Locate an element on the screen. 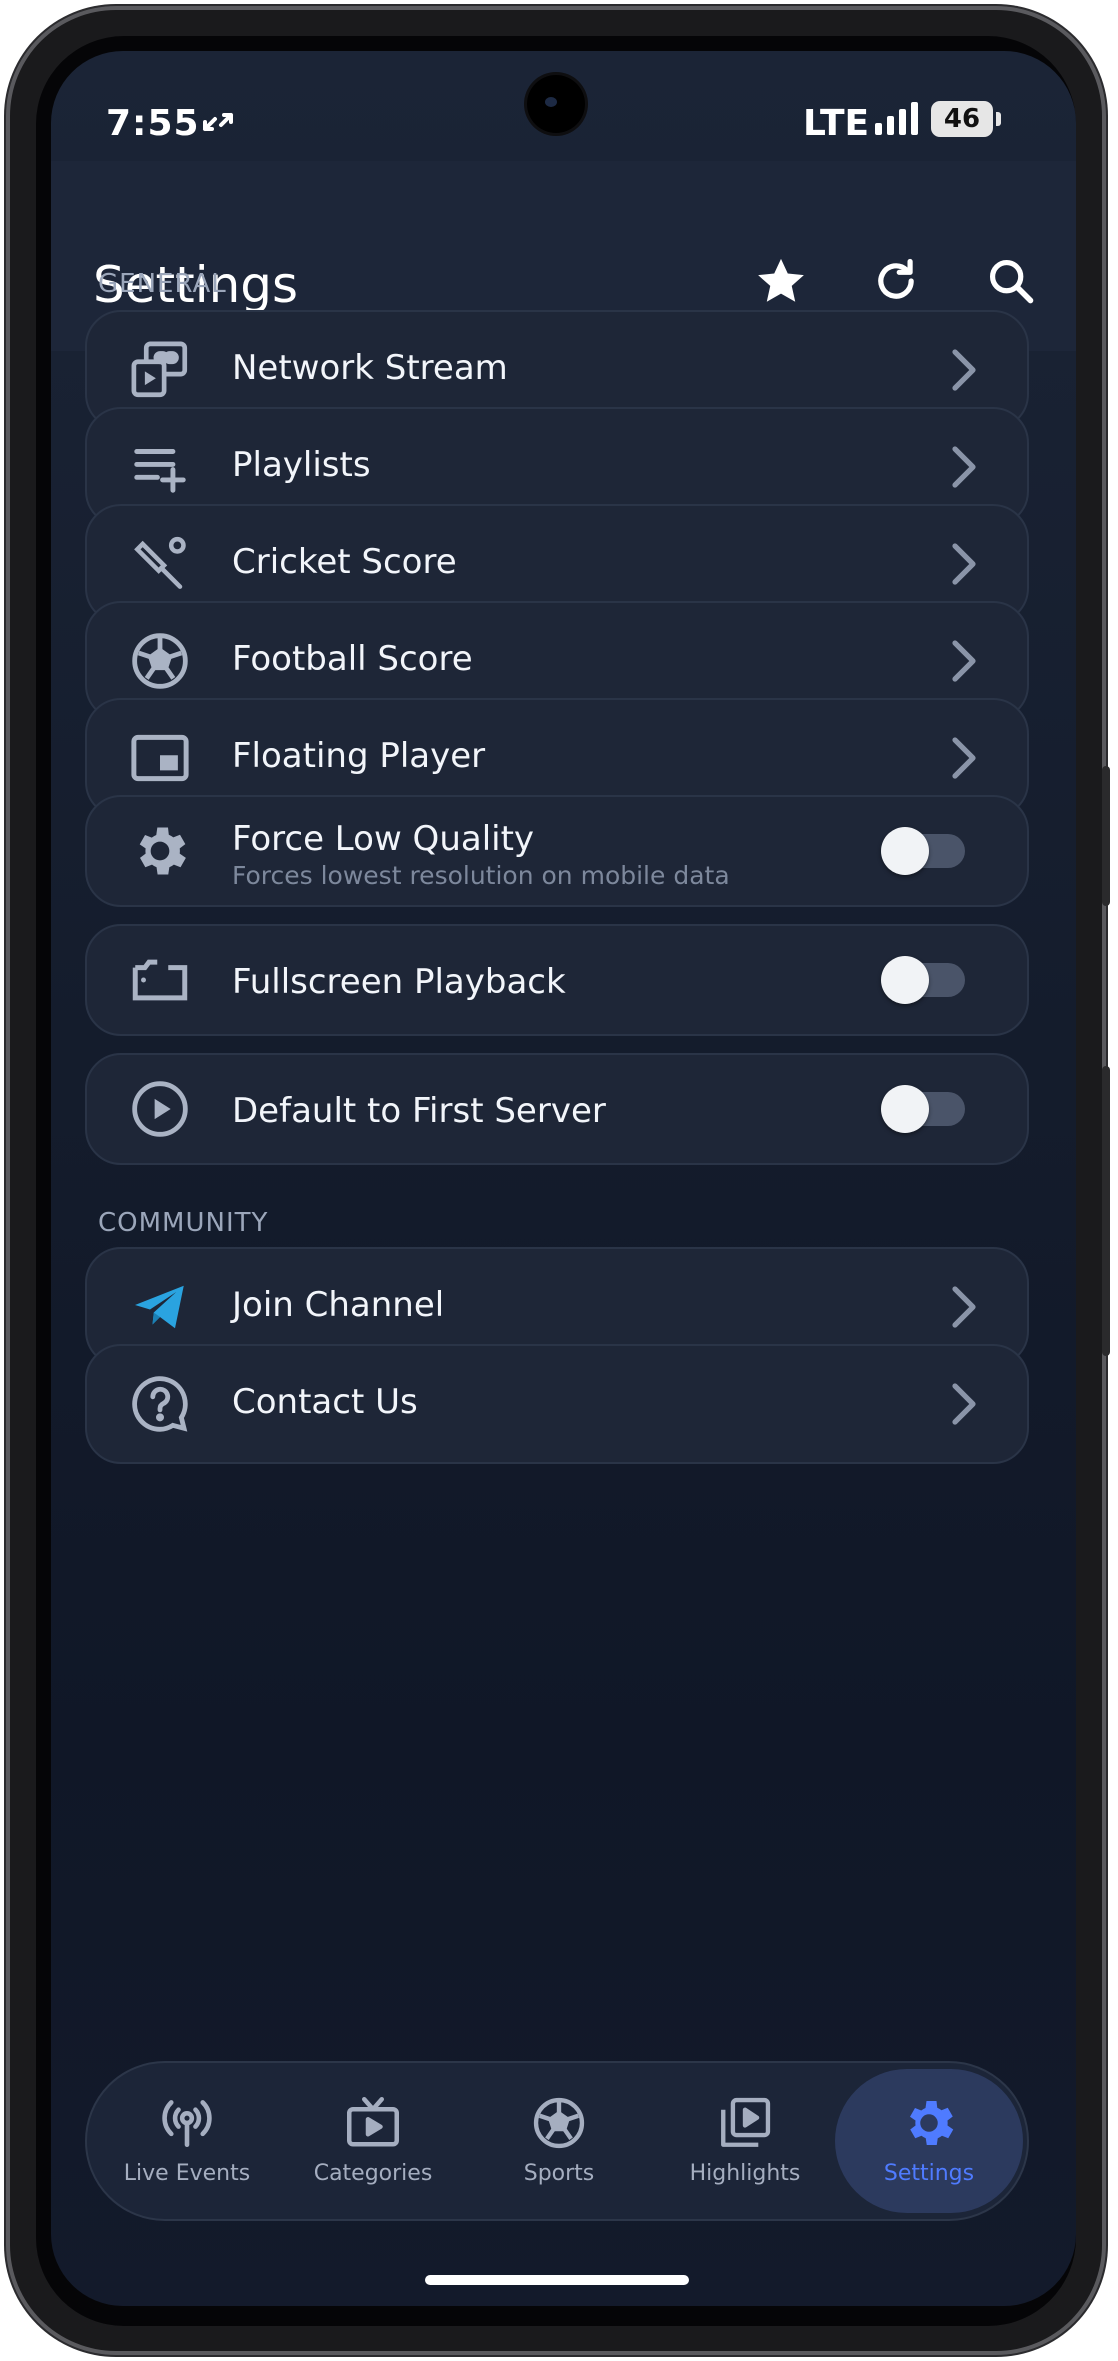  item-label: Cricket Score is located at coordinates (344, 562).